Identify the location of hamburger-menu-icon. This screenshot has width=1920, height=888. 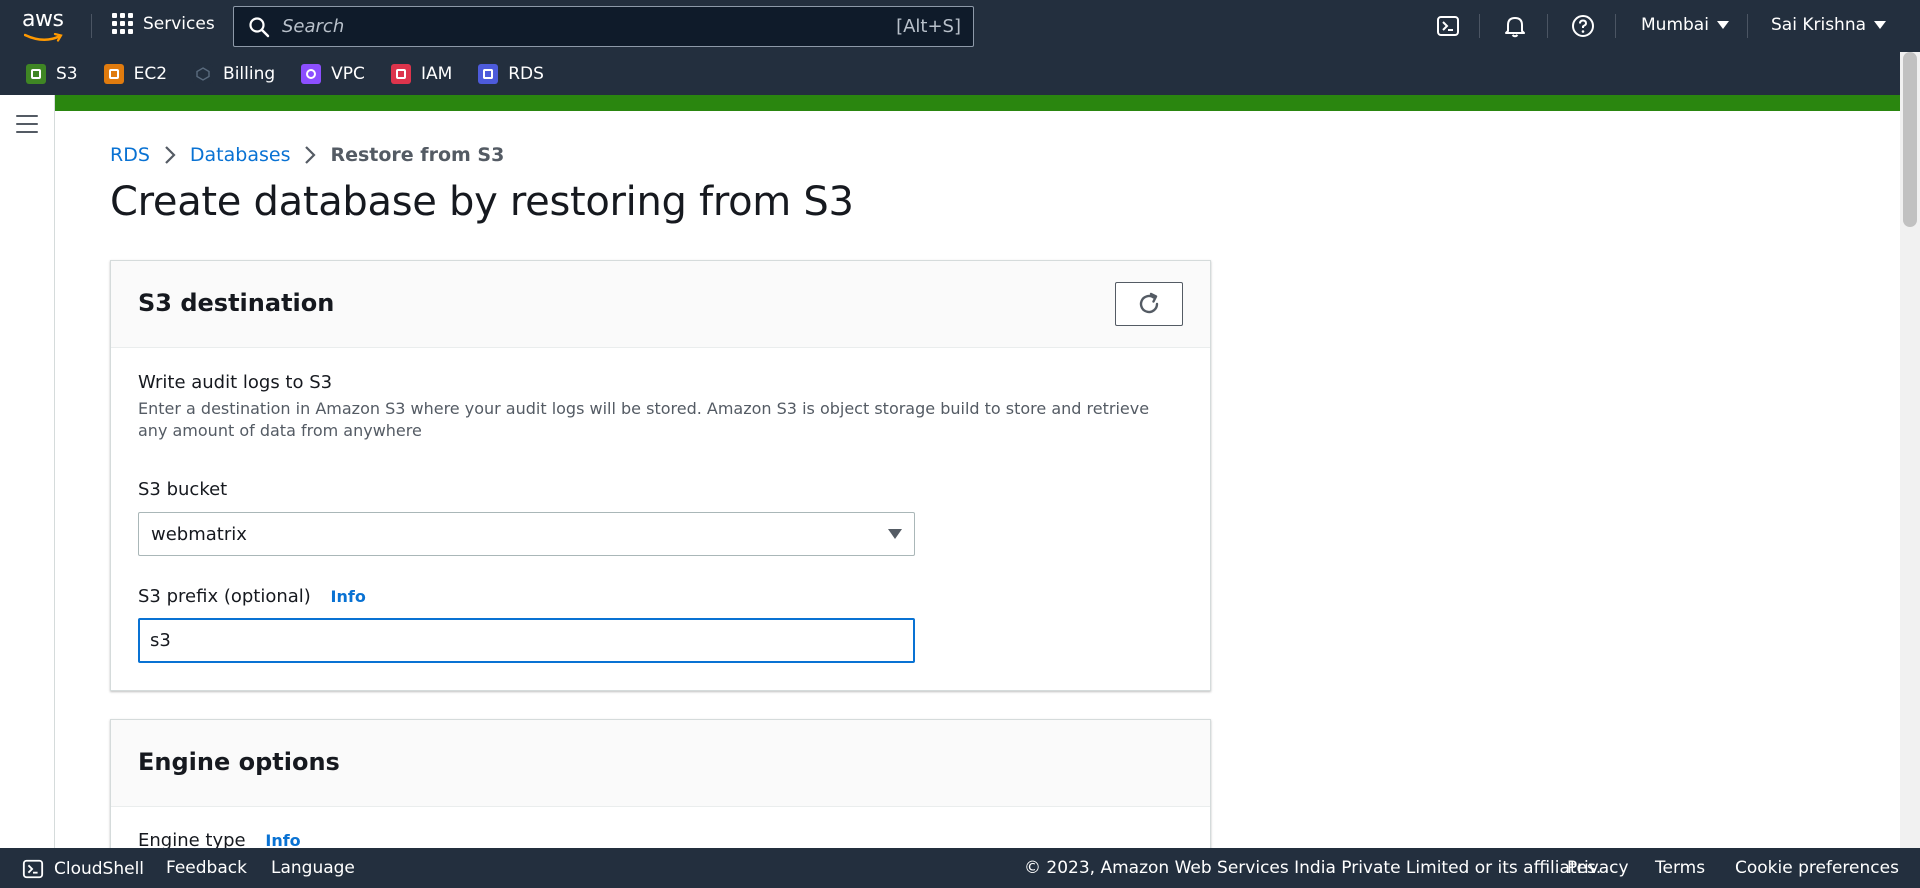
(27, 124).